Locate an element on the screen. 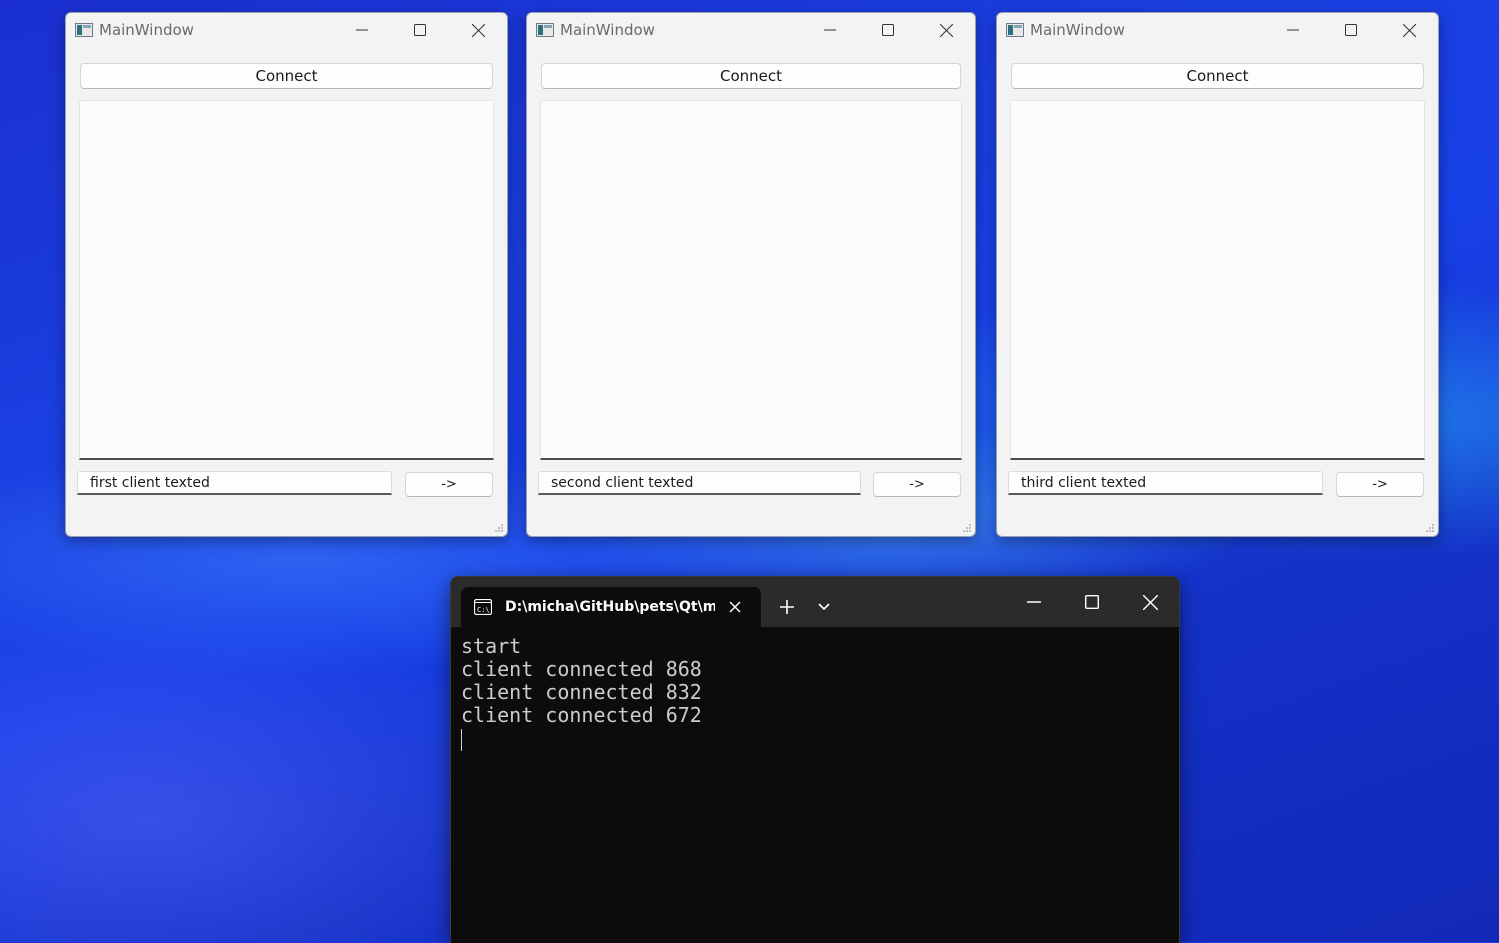 This screenshot has width=1499, height=943. terminal-close-button is located at coordinates (1150, 602).